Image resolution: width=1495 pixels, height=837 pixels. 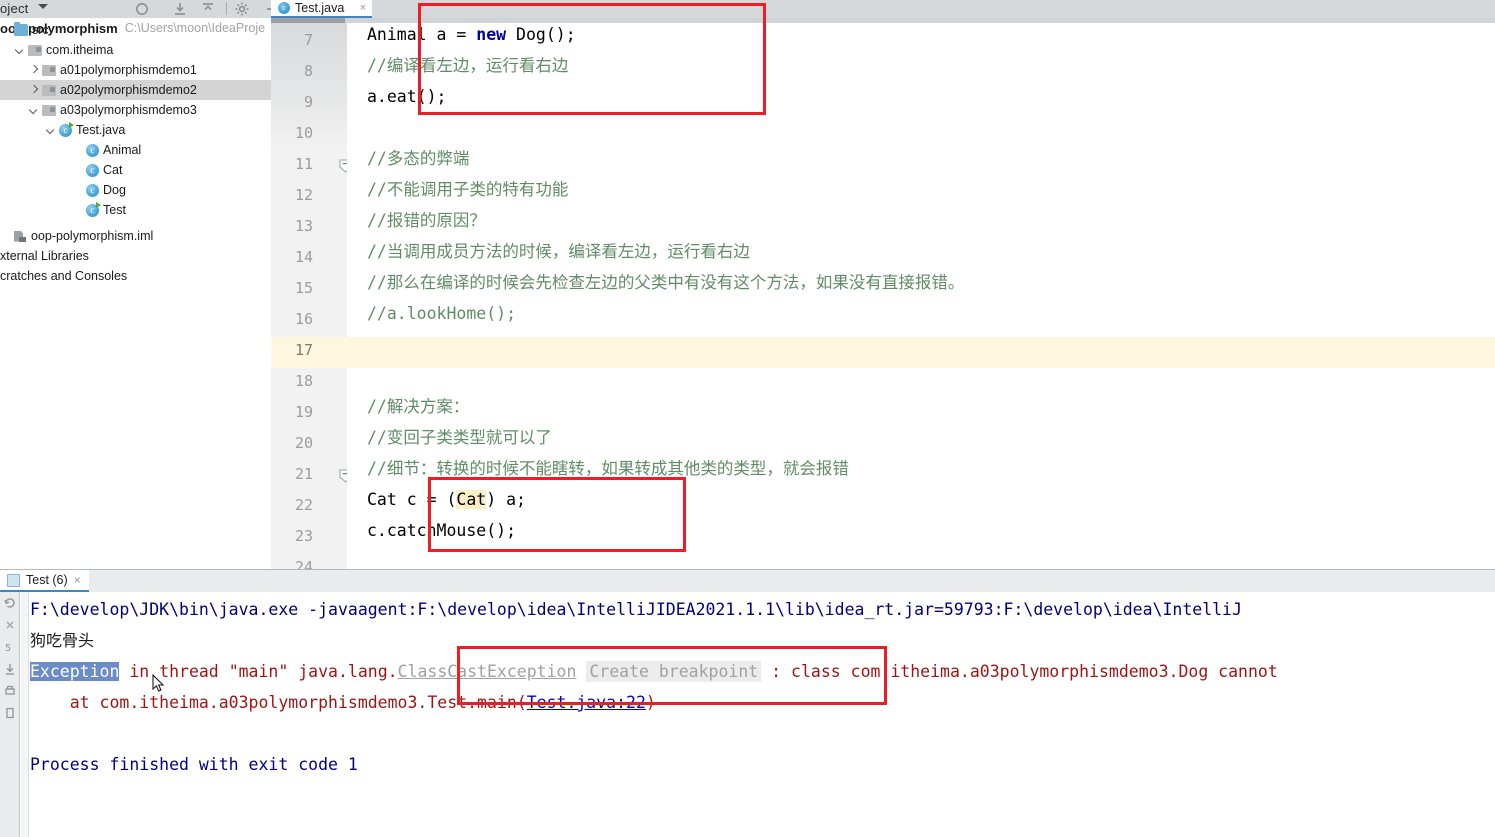 I want to click on run-tab-test: Test (6) ×, so click(x=44, y=581).